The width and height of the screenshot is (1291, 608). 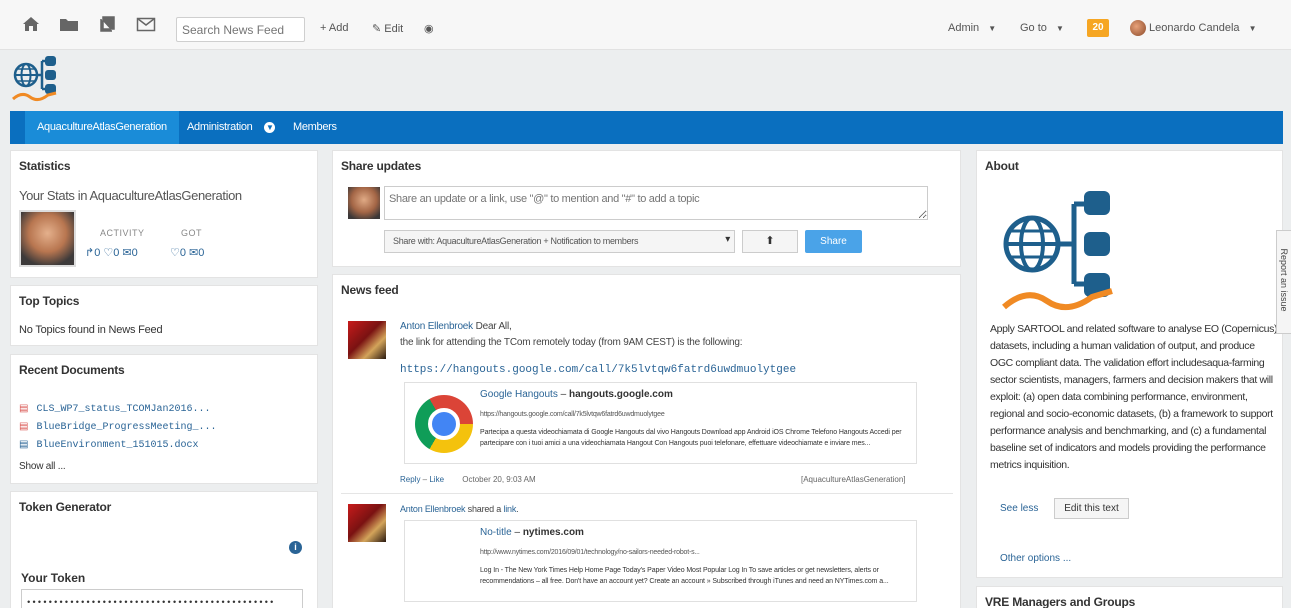 I want to click on admin-menu: Admin ▼, so click(x=972, y=28).